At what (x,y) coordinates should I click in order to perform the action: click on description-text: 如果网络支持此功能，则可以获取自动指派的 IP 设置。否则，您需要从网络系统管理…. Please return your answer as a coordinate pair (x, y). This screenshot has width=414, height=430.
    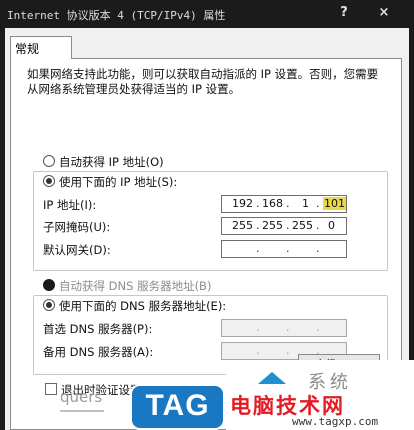
    Looking at the image, I should click on (203, 81).